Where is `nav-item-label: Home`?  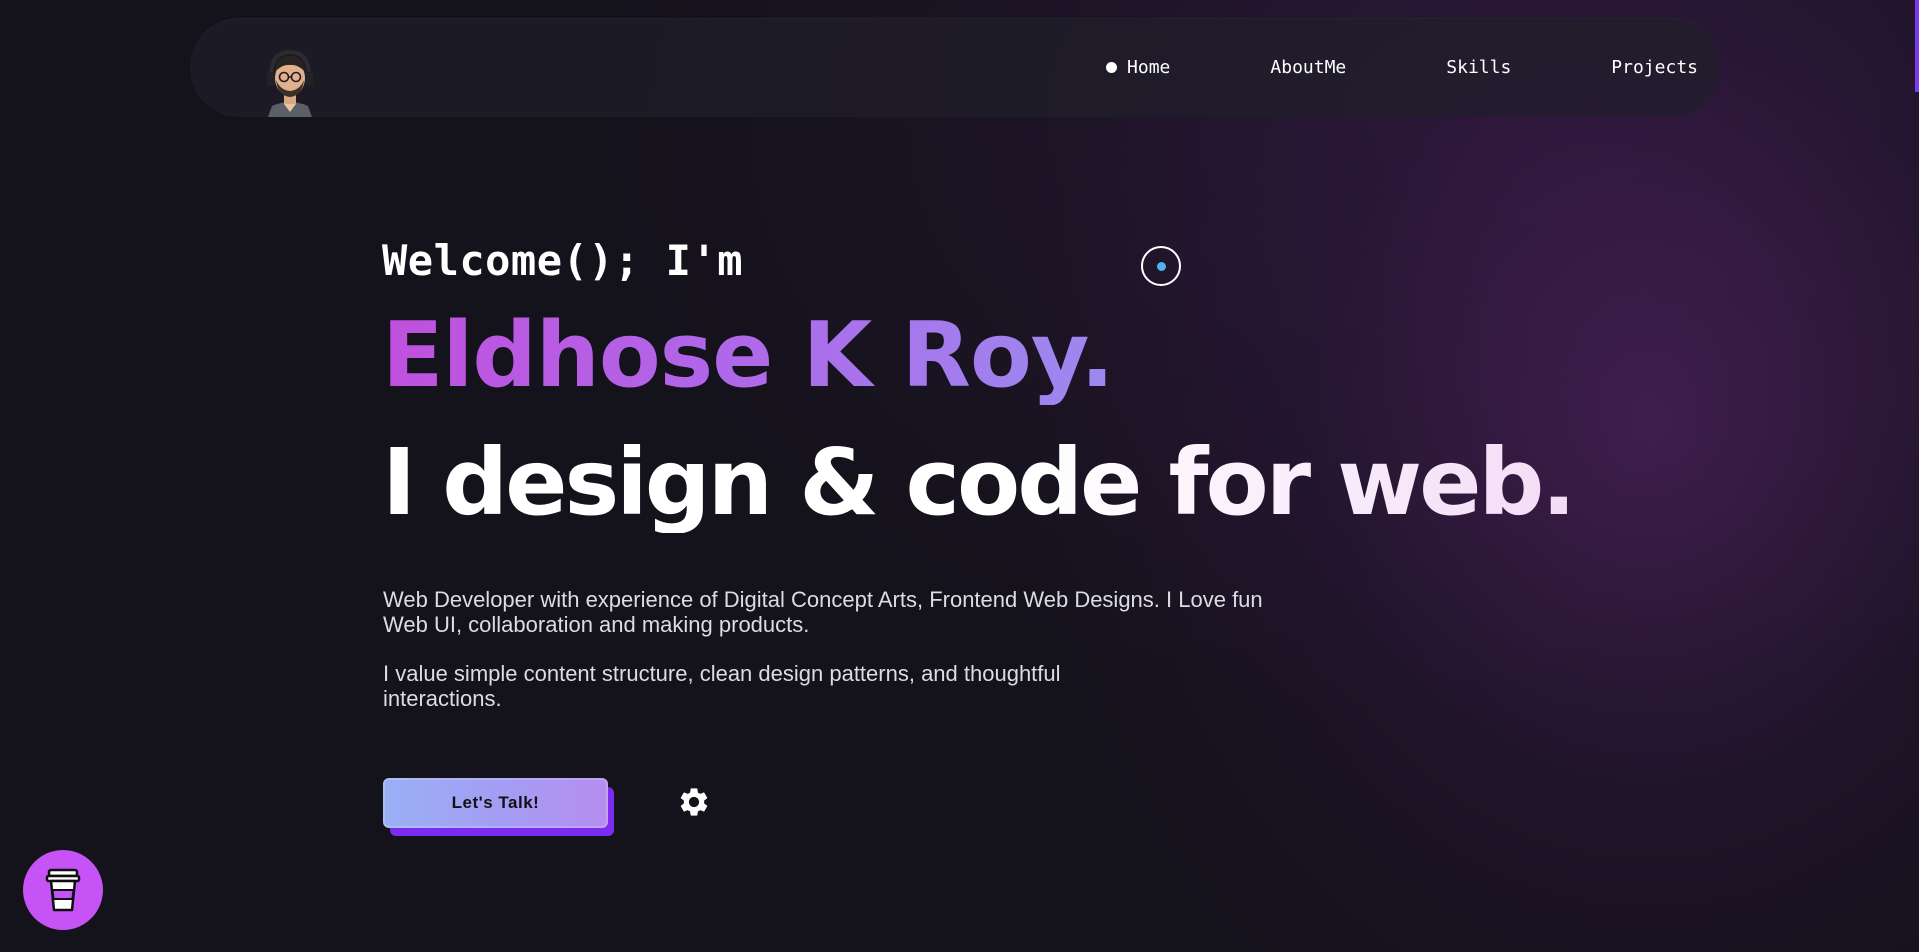
nav-item-label: Home is located at coordinates (1149, 67).